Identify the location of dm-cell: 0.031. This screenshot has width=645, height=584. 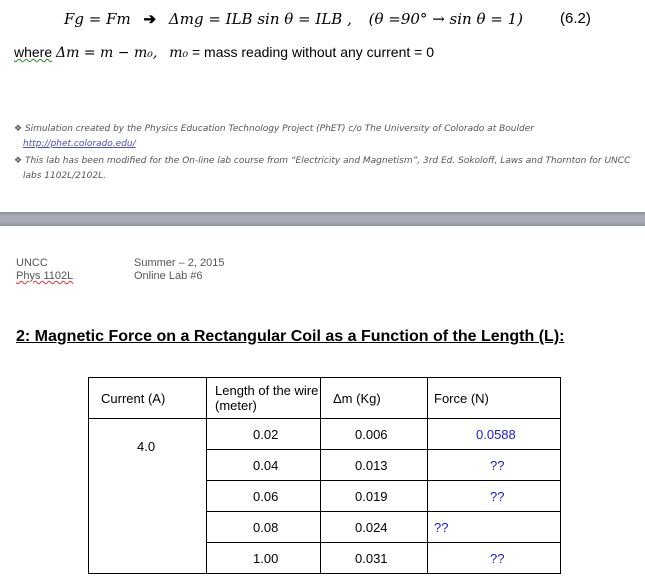
(374, 558).